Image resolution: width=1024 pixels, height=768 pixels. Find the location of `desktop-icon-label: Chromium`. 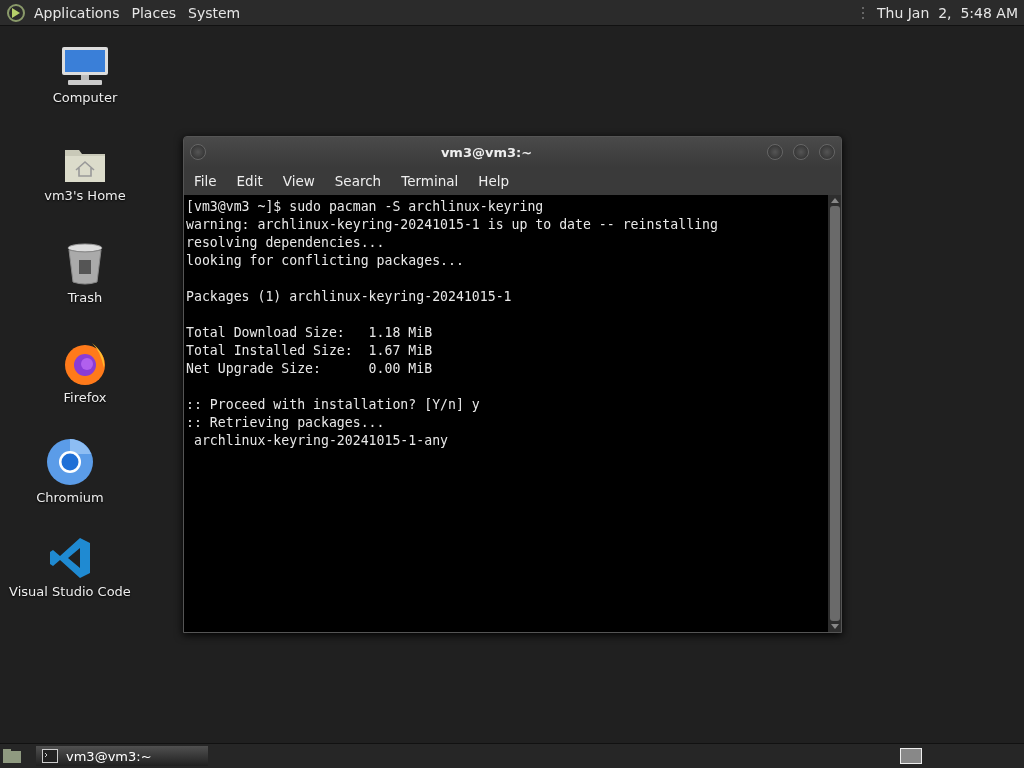

desktop-icon-label: Chromium is located at coordinates (70, 497).